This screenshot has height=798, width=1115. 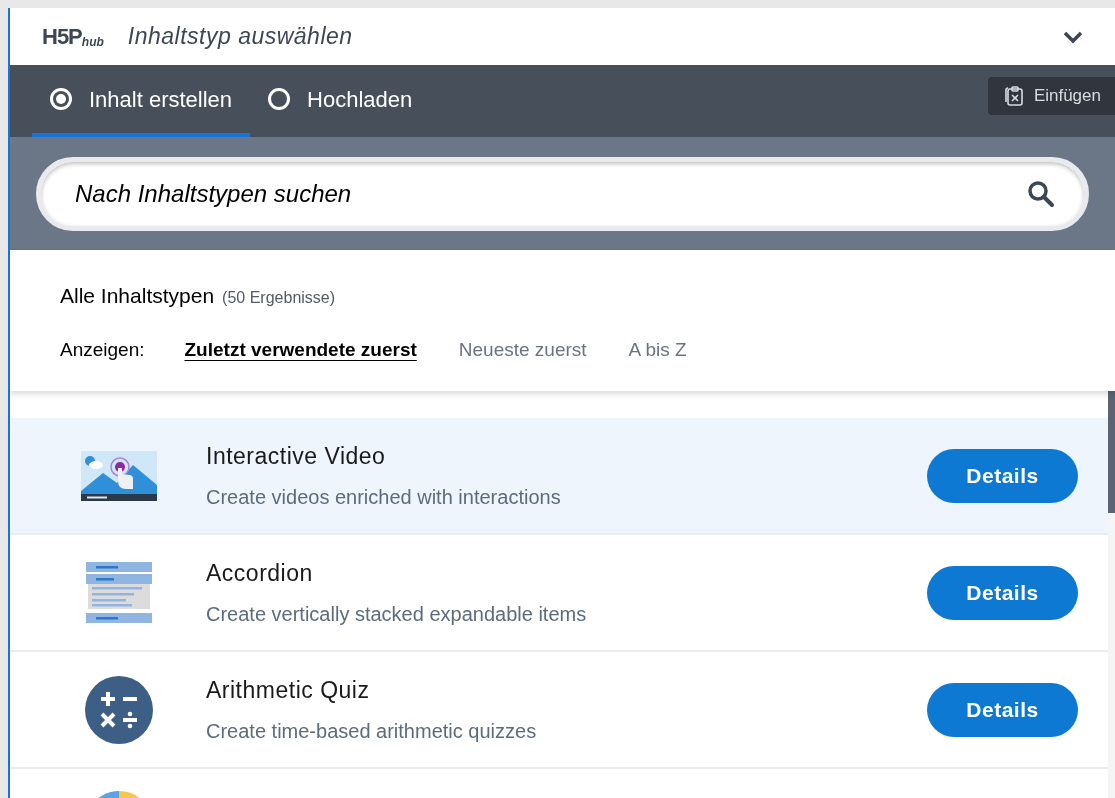 I want to click on paste-button: Einfügen, so click(x=1051, y=96).